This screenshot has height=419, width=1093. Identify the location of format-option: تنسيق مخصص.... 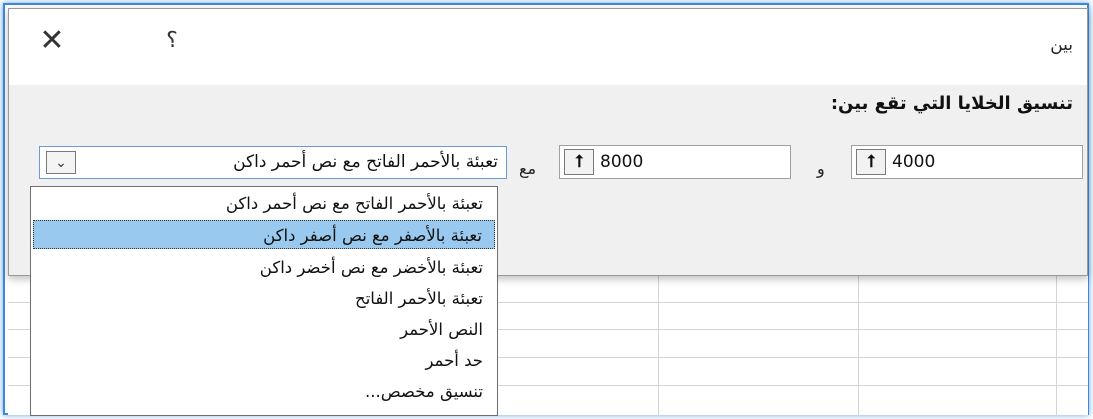
(264, 391).